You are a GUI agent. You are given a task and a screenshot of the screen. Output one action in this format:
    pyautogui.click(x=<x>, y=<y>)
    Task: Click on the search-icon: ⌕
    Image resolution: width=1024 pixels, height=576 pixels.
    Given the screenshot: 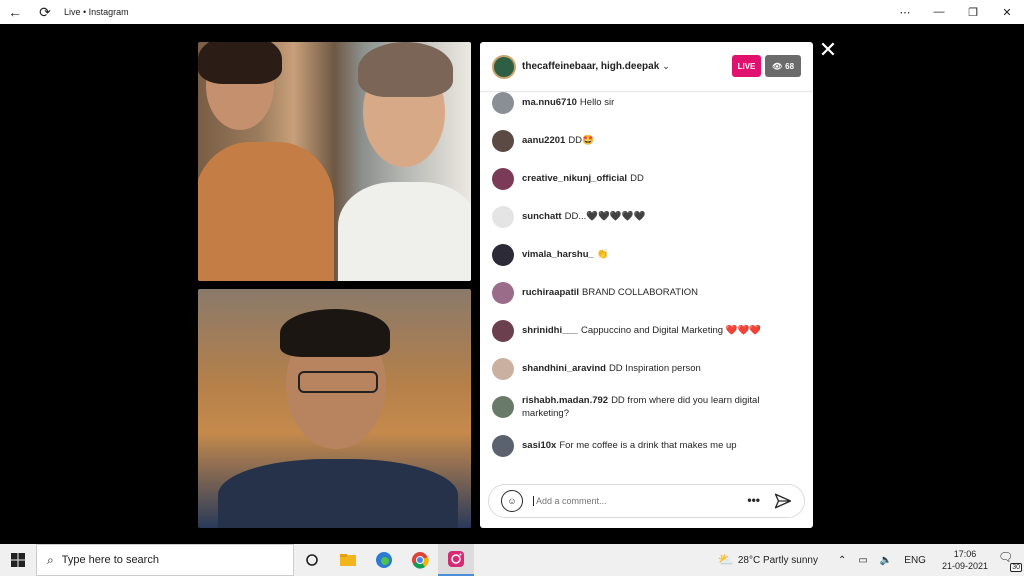 What is the action you would take?
    pyautogui.click(x=50, y=559)
    